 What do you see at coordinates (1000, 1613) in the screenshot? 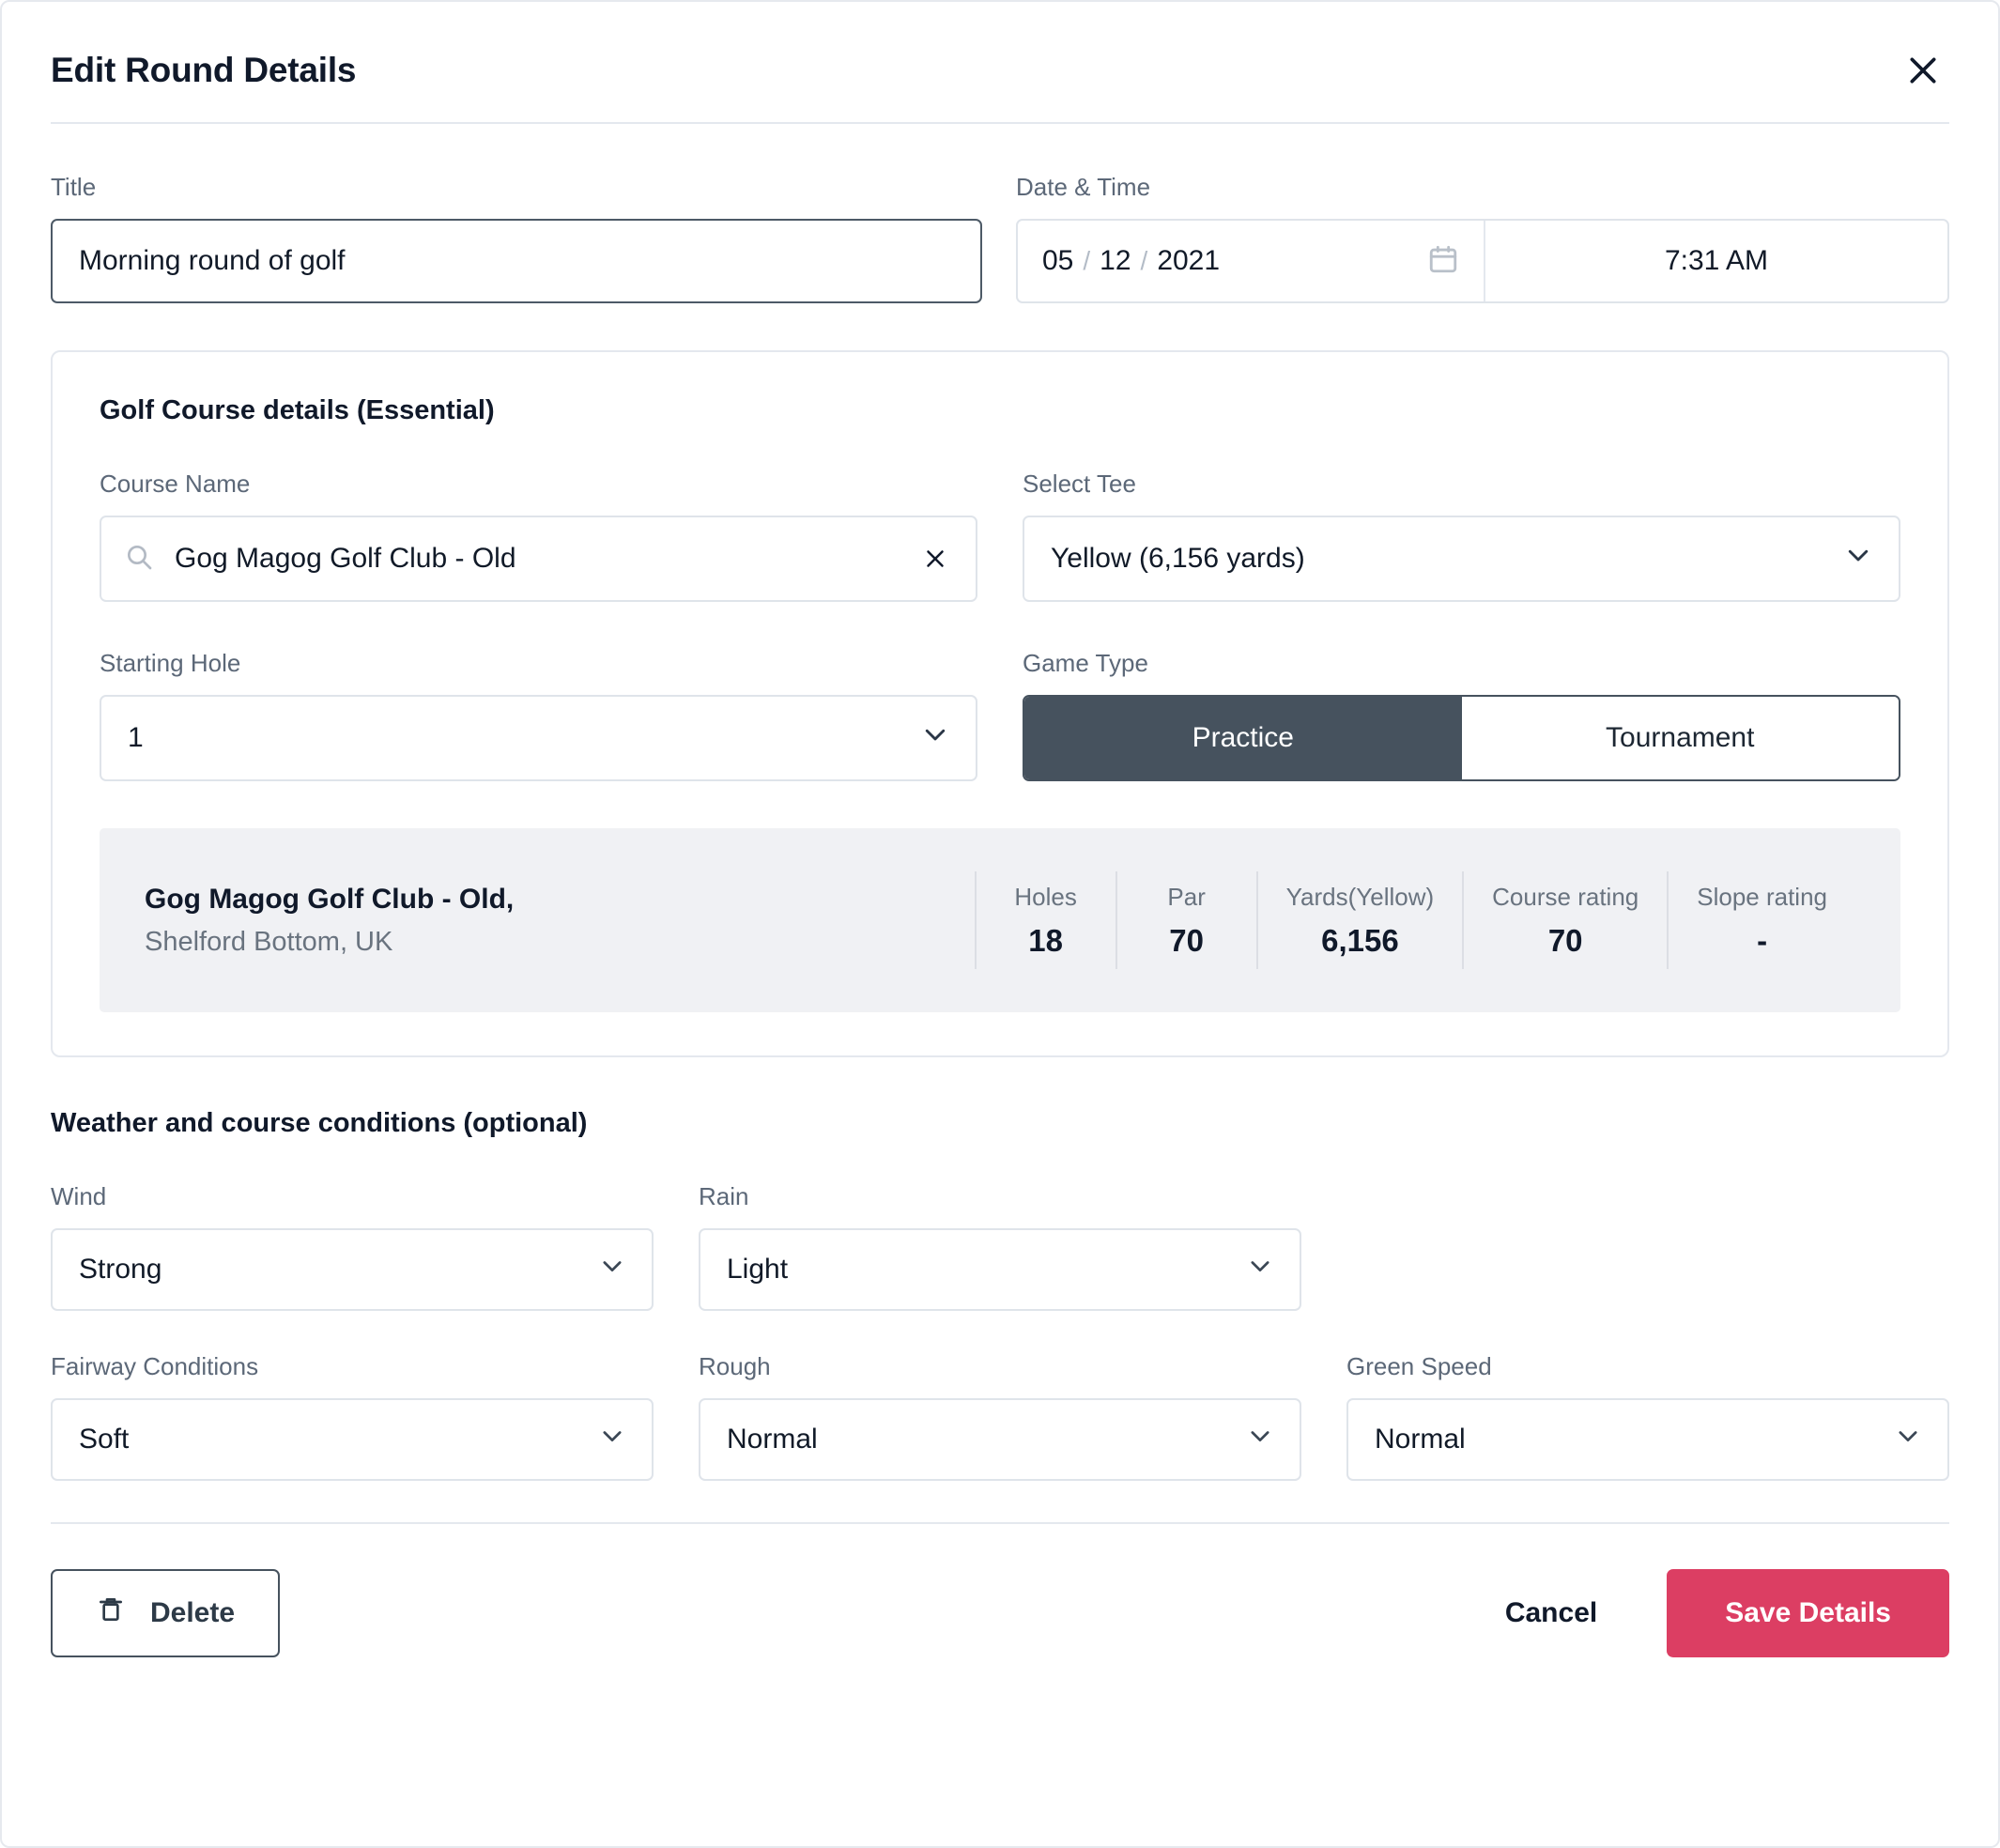
I see `dialog-footer: Delete Cancel Save Details` at bounding box center [1000, 1613].